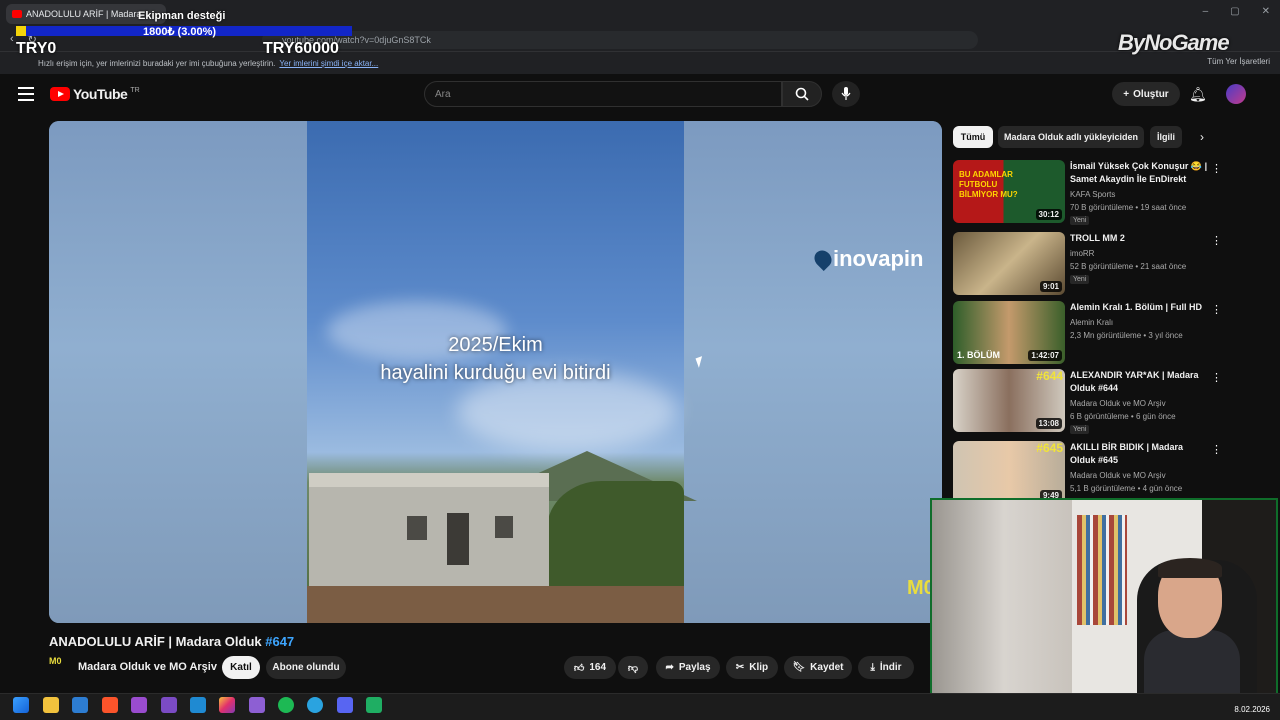 Image resolution: width=1280 pixels, height=720 pixels. Describe the element at coordinates (135, 90) in the screenshot. I see `region-code: TR` at that location.